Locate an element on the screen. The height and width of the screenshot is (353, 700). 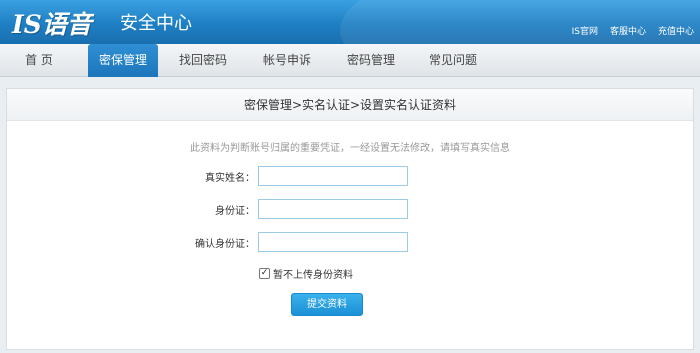
id-card-label: 身份证： is located at coordinates (235, 211).